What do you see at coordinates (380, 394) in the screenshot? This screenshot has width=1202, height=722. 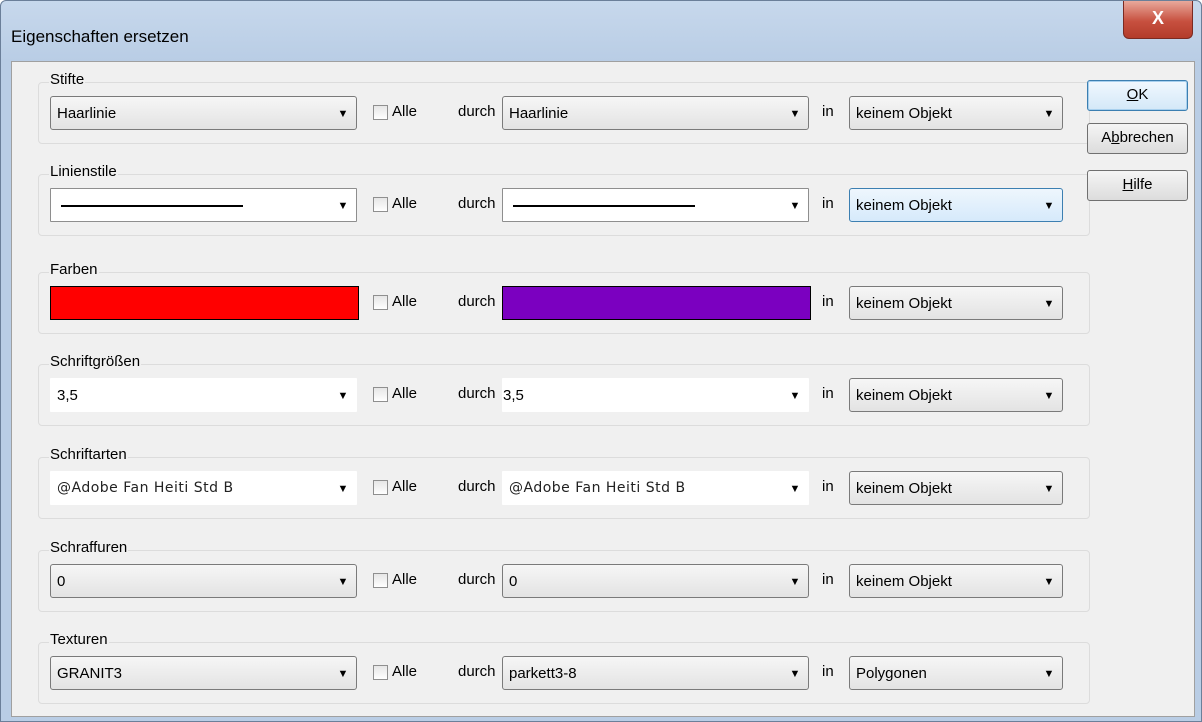 I see `schriftgroessen-alle-checkbox` at bounding box center [380, 394].